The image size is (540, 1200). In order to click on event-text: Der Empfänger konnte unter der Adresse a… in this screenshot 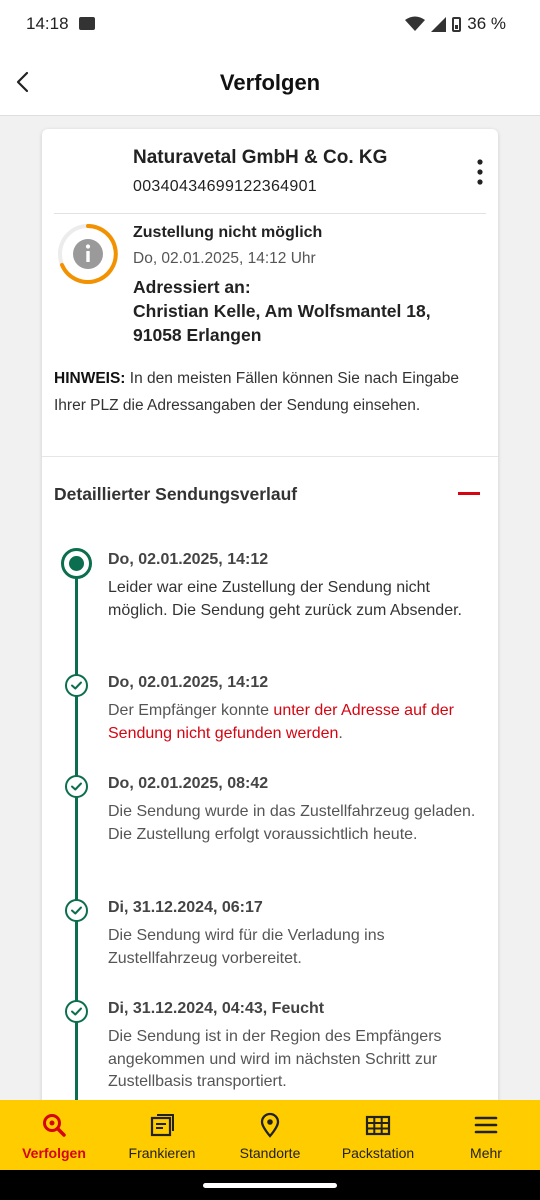, I will do `click(295, 722)`.